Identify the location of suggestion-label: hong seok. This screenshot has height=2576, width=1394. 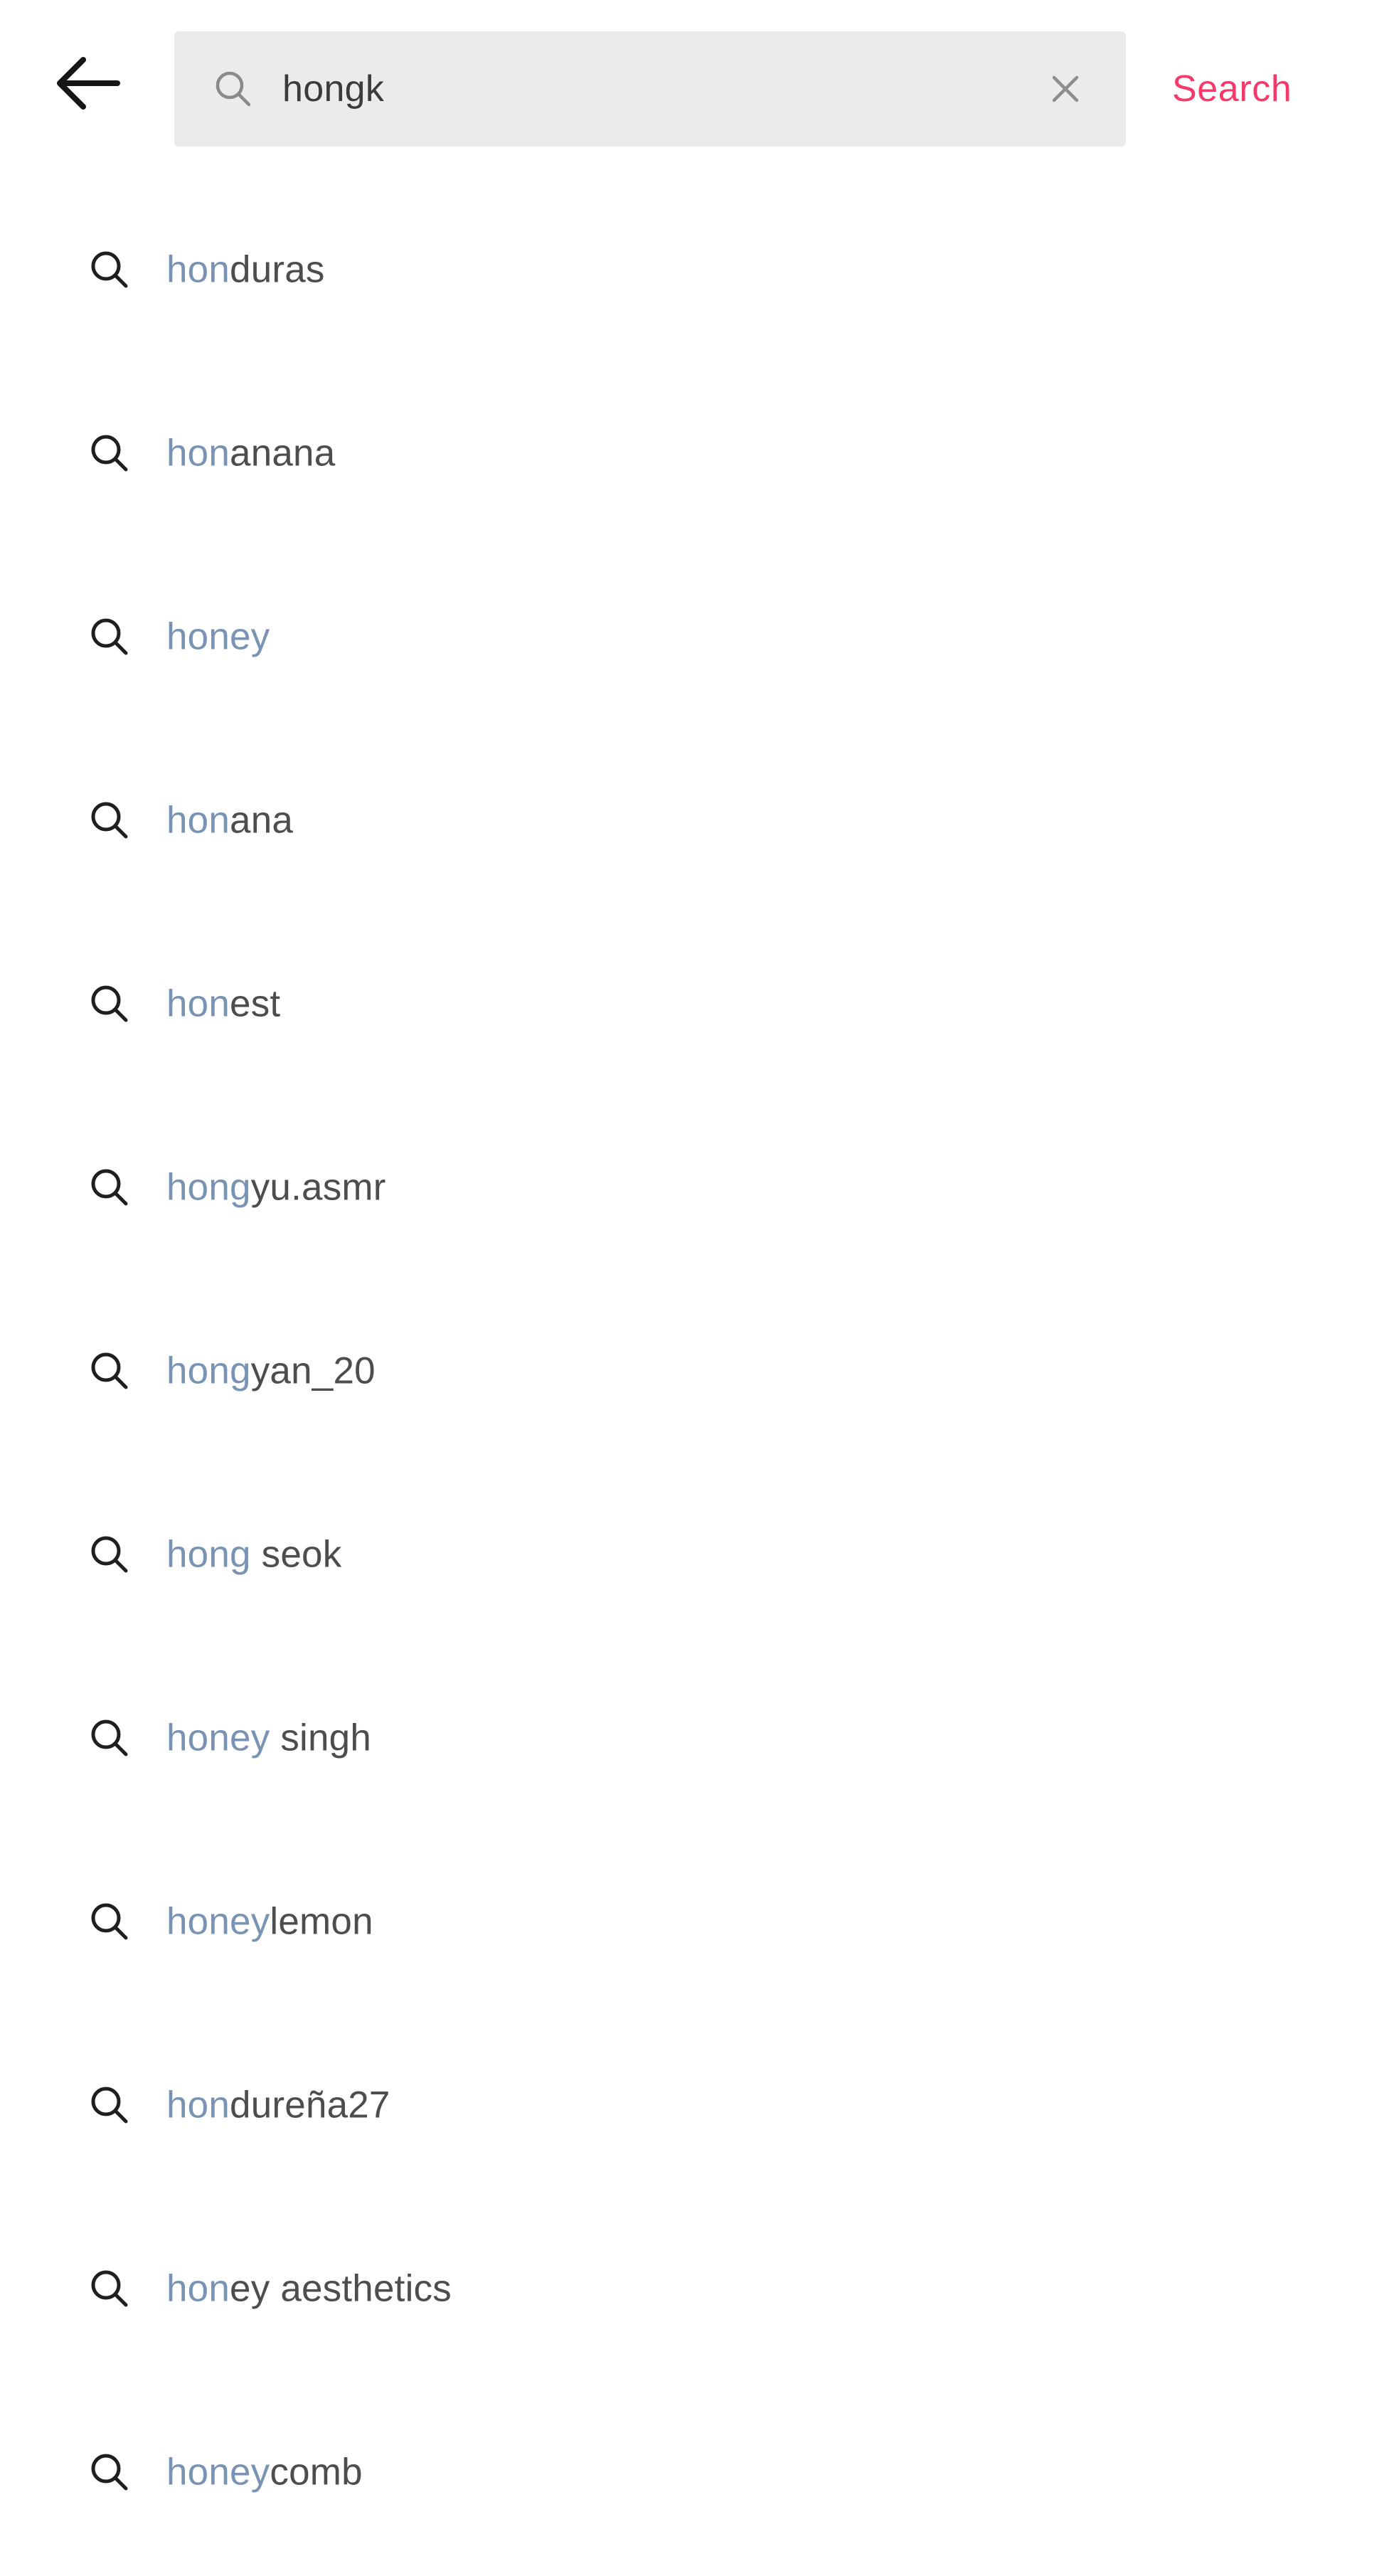
(253, 1555).